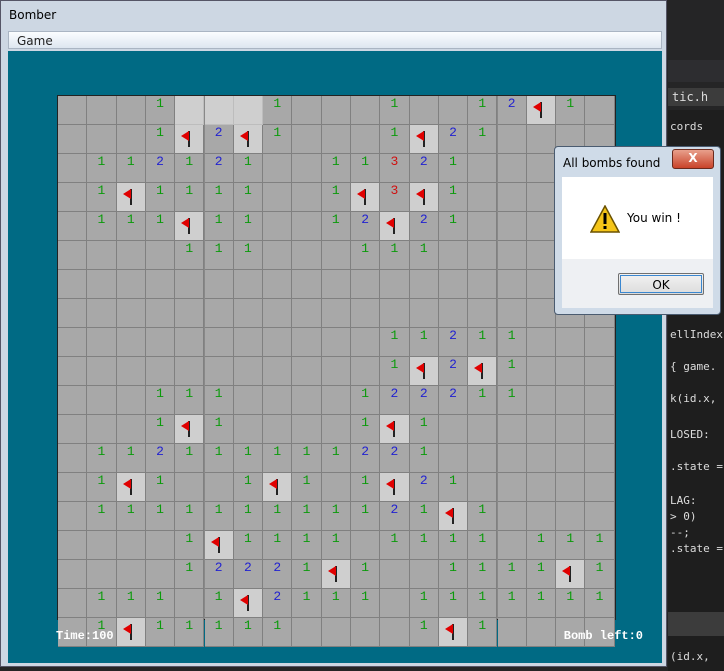  What do you see at coordinates (35, 41) in the screenshot?
I see `menu-game: Game` at bounding box center [35, 41].